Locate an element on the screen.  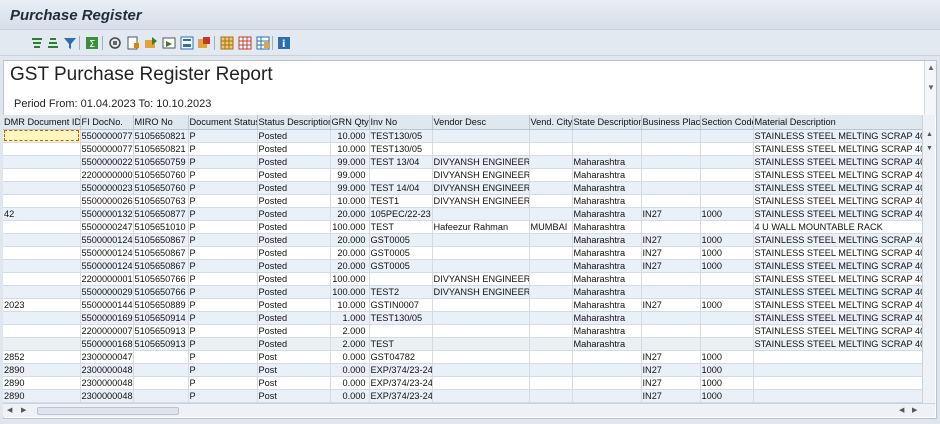
column-header: Document Status is located at coordinates (223, 122).